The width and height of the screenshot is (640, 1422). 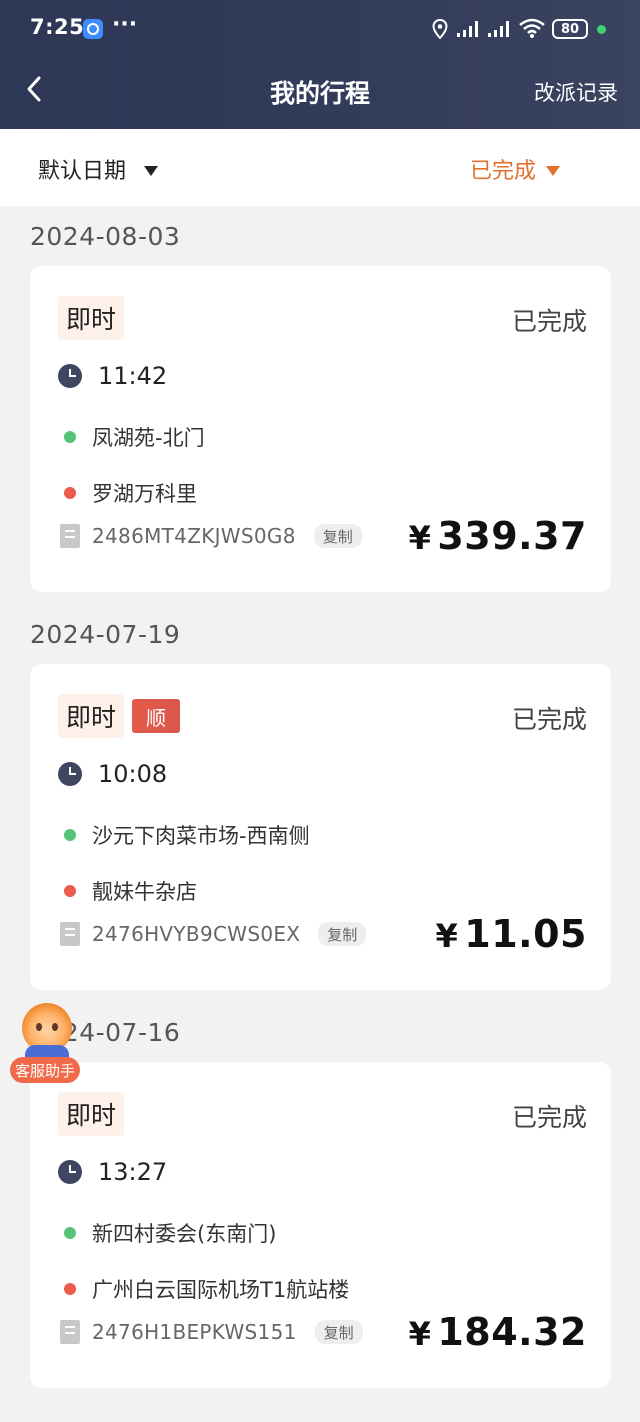 What do you see at coordinates (532, 28) in the screenshot?
I see `wifi-icon` at bounding box center [532, 28].